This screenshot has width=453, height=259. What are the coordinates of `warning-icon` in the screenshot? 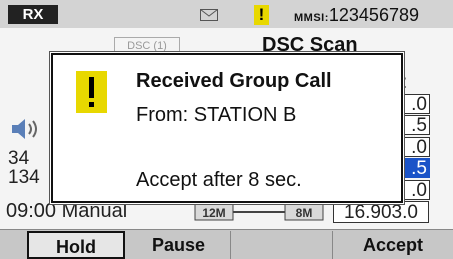 It's located at (91, 92).